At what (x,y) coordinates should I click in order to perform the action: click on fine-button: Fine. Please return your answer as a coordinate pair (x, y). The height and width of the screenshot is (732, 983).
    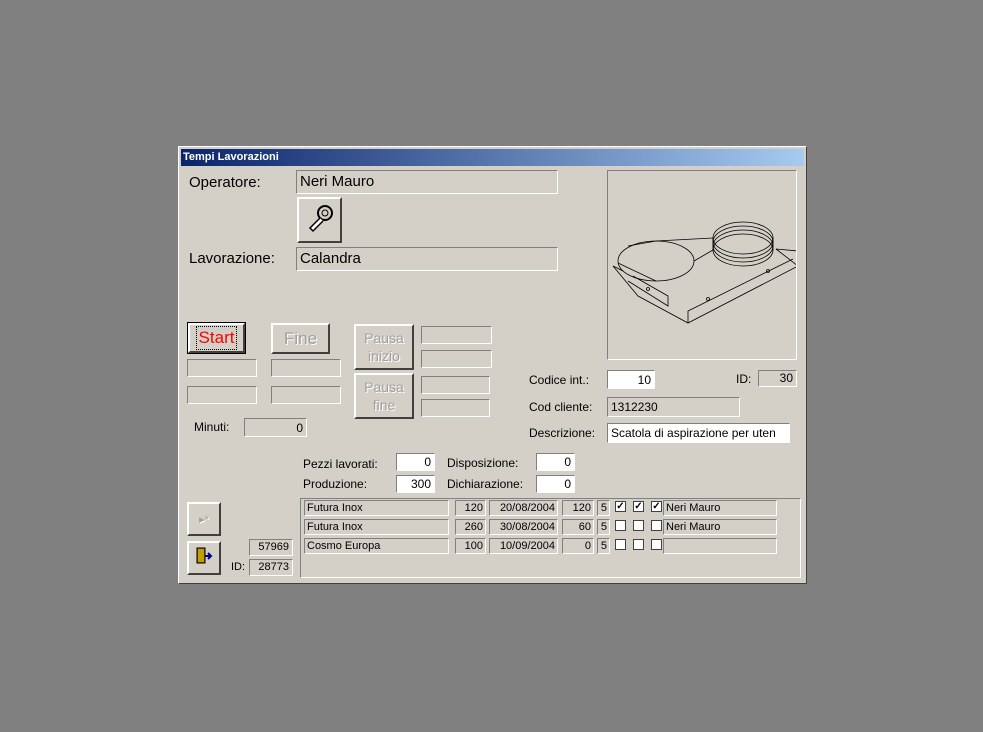
    Looking at the image, I should click on (300, 338).